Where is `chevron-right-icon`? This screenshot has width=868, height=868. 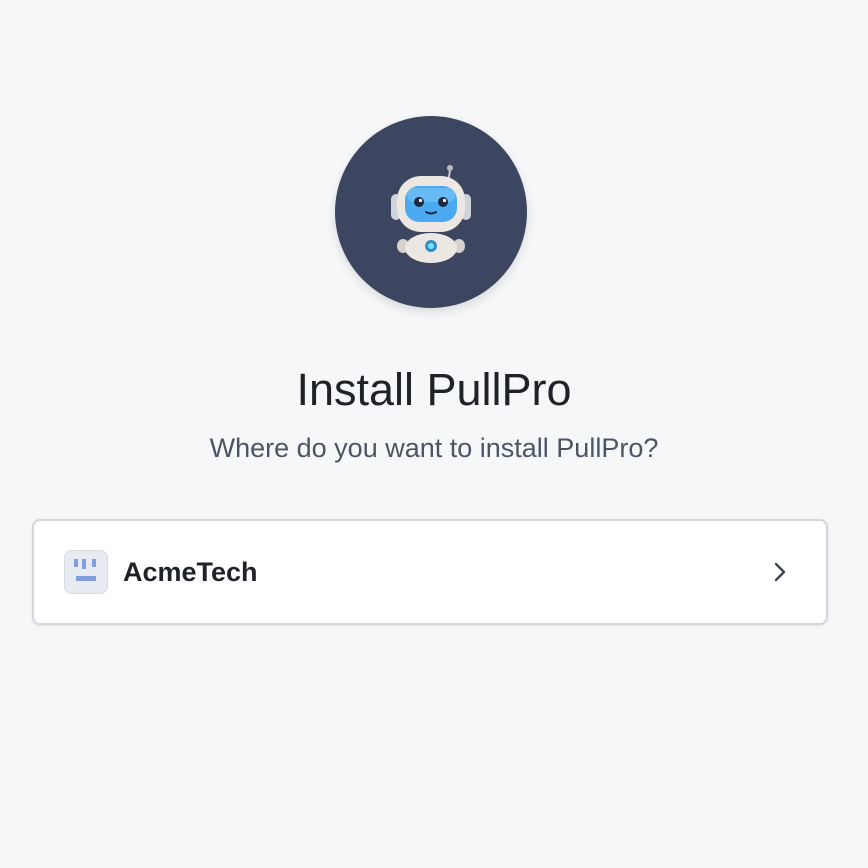 chevron-right-icon is located at coordinates (780, 572).